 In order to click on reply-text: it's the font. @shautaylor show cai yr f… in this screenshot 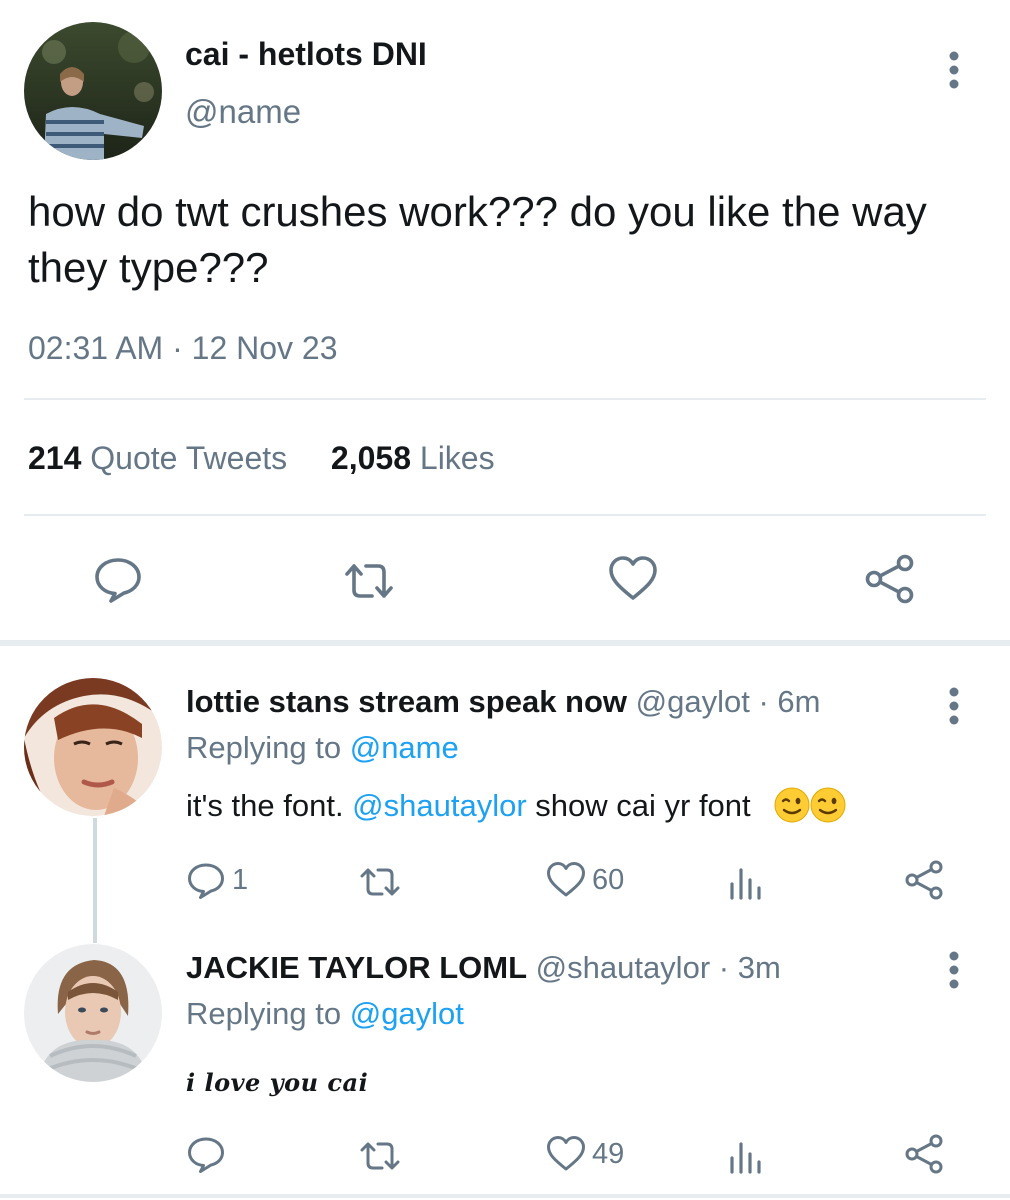, I will do `click(516, 805)`.